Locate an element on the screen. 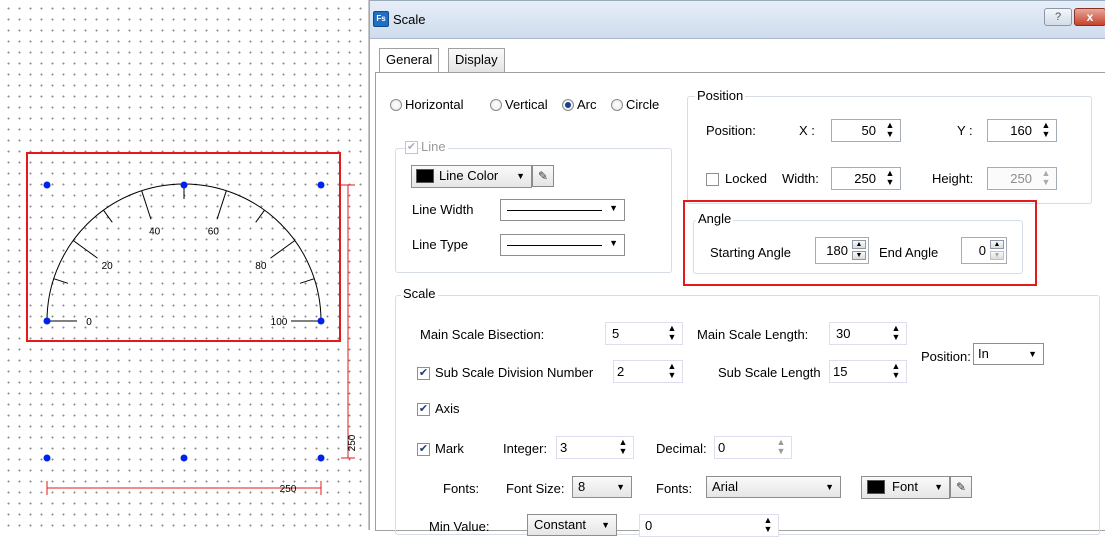 The image size is (1105, 537). main-scale-bisection-input: 5 ▲ ▼ is located at coordinates (644, 333).